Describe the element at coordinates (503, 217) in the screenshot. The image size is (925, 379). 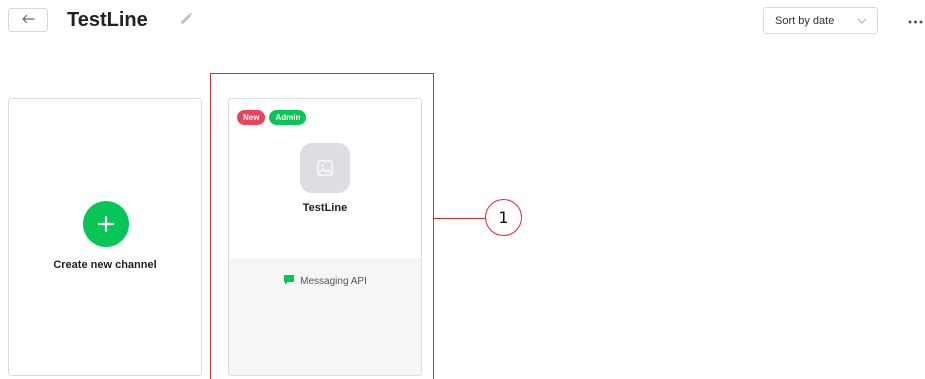
I see `annotation-number: 1` at that location.